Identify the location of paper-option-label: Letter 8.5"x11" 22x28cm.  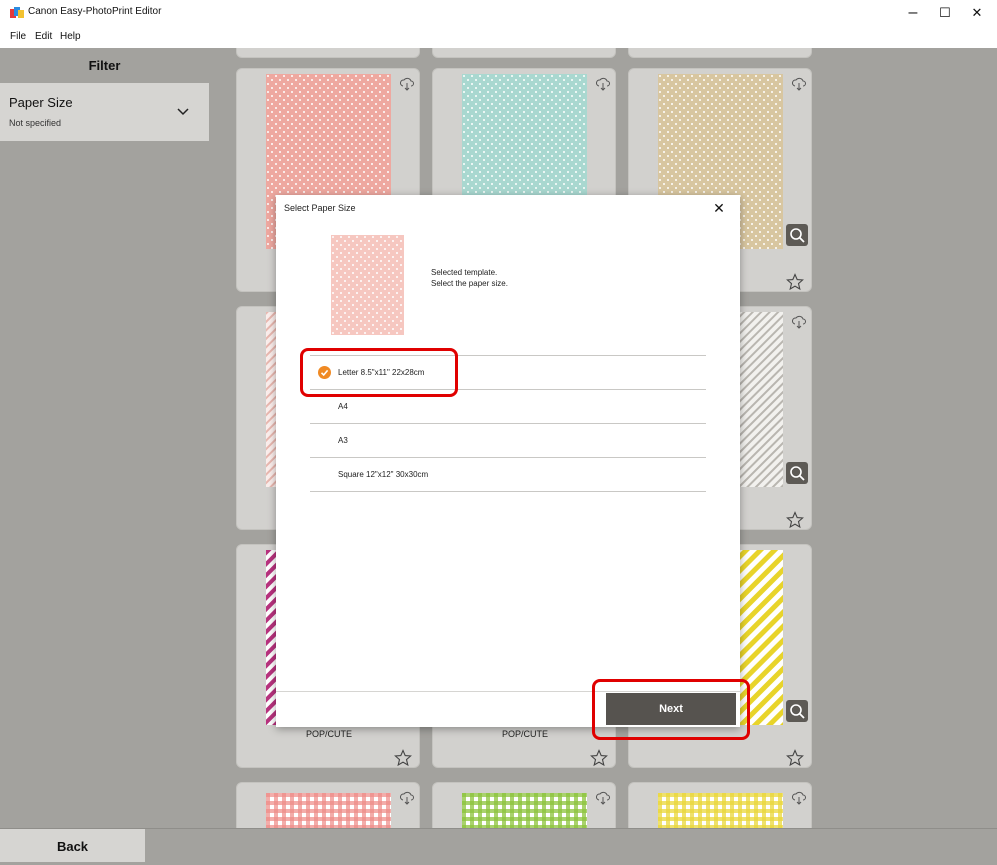
(381, 372).